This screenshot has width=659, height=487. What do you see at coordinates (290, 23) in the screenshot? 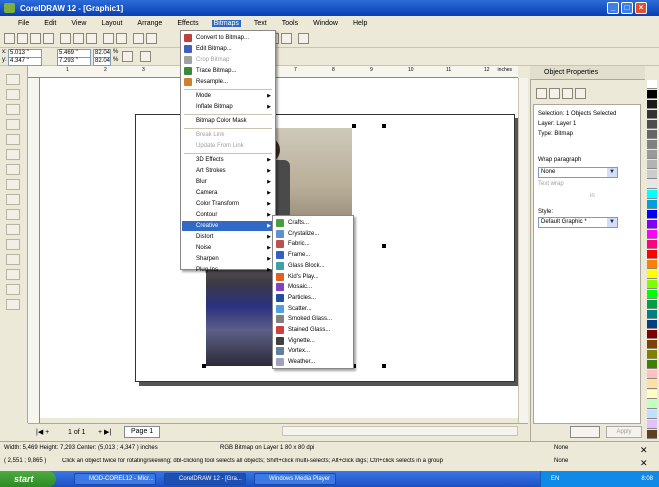
I see `menu-tools: Tools` at bounding box center [290, 23].